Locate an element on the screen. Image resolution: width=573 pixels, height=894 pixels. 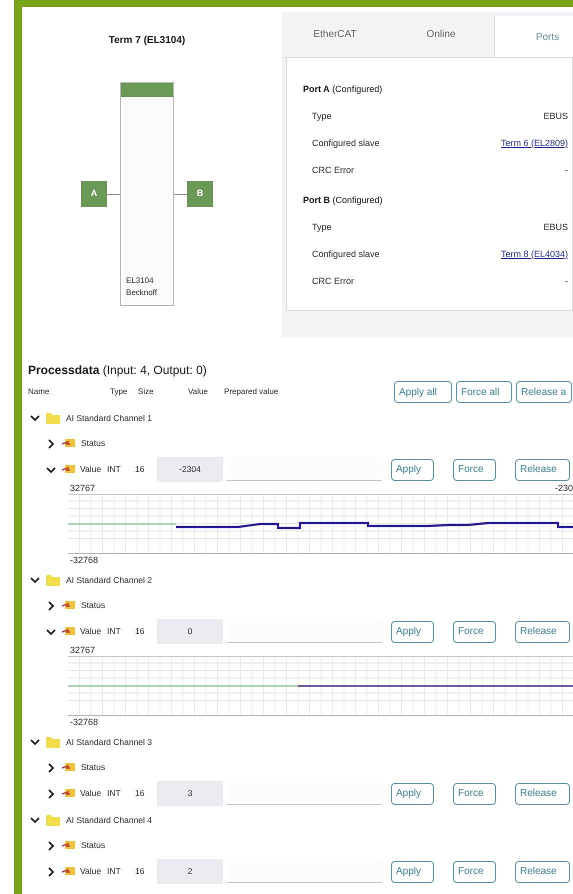
column-header: Value is located at coordinates (198, 392).